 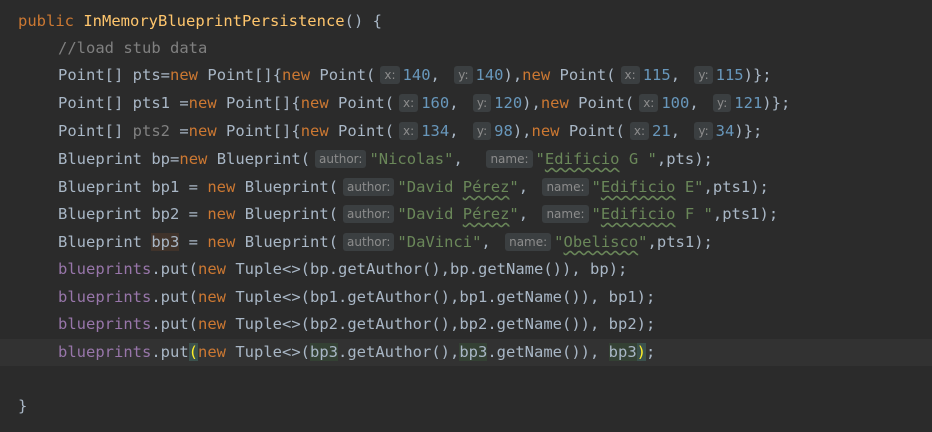 What do you see at coordinates (416, 75) in the screenshot?
I see `number-literal: 140` at bounding box center [416, 75].